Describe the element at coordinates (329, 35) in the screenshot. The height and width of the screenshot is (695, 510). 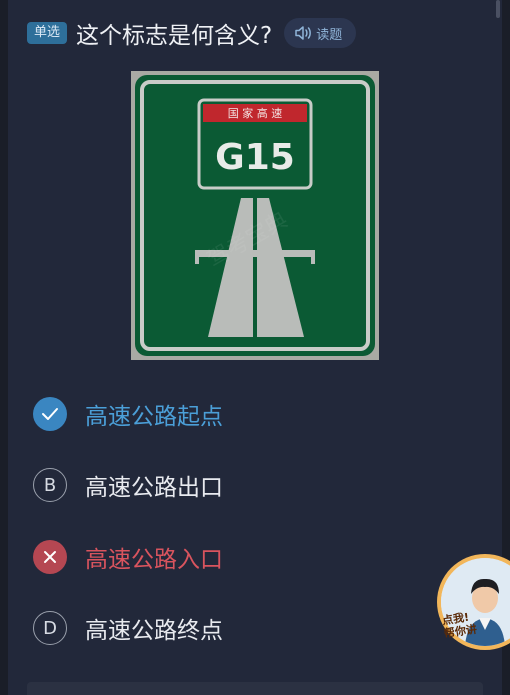
I see `read-question-label: 读题` at that location.